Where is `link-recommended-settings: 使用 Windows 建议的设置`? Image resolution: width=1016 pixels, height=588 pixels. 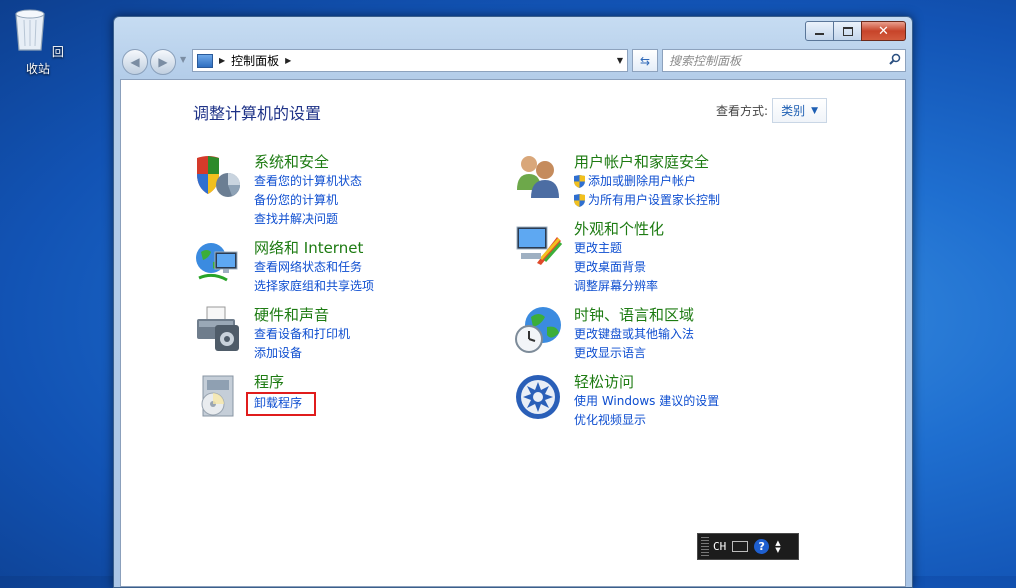 link-recommended-settings: 使用 Windows 建议的设置 is located at coordinates (646, 401).